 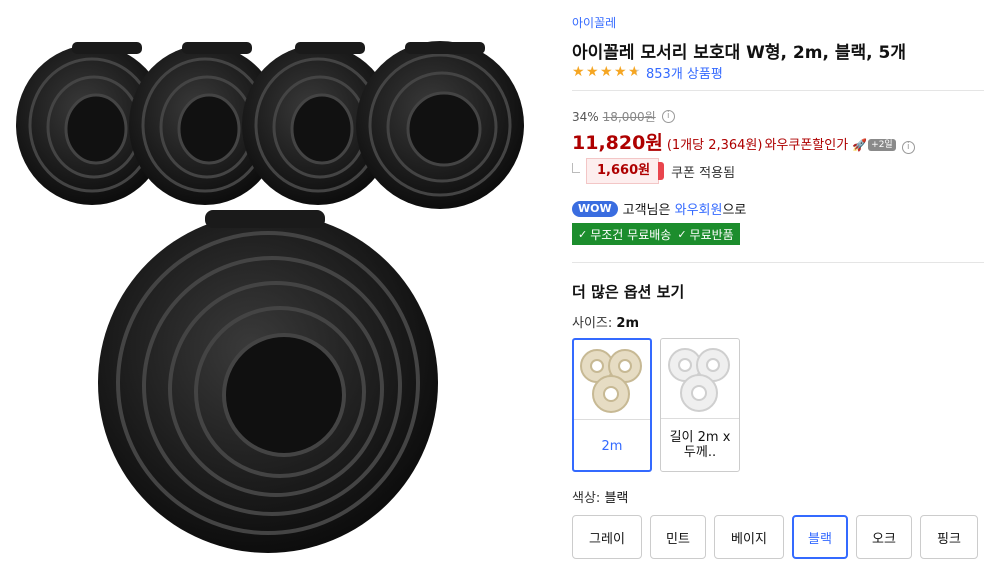 I want to click on color-option-black: 블랙, so click(x=820, y=537).